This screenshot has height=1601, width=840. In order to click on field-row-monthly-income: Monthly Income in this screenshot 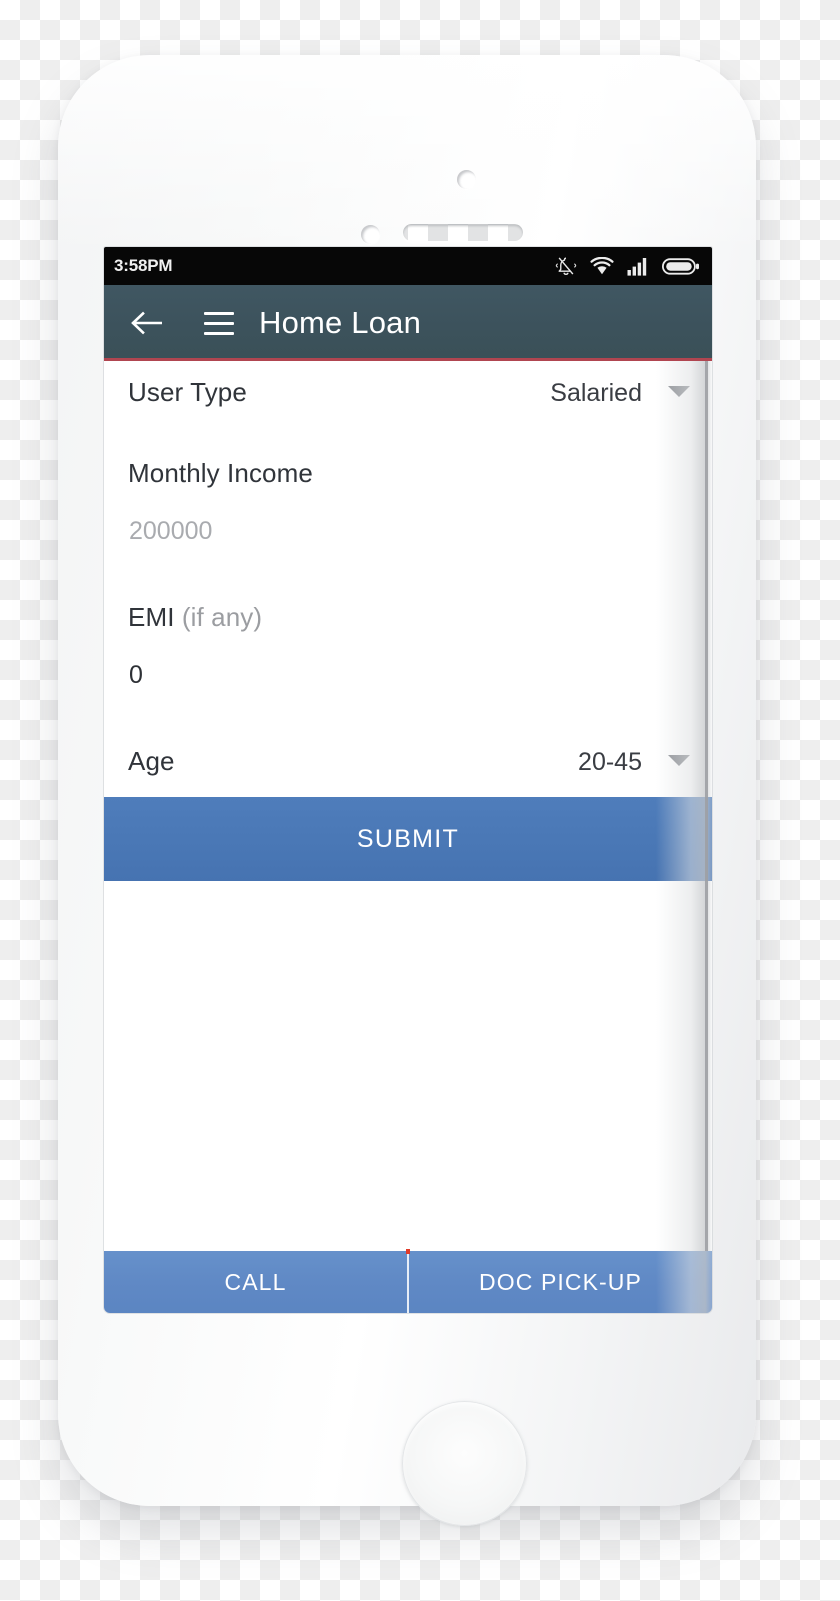, I will do `click(408, 473)`.